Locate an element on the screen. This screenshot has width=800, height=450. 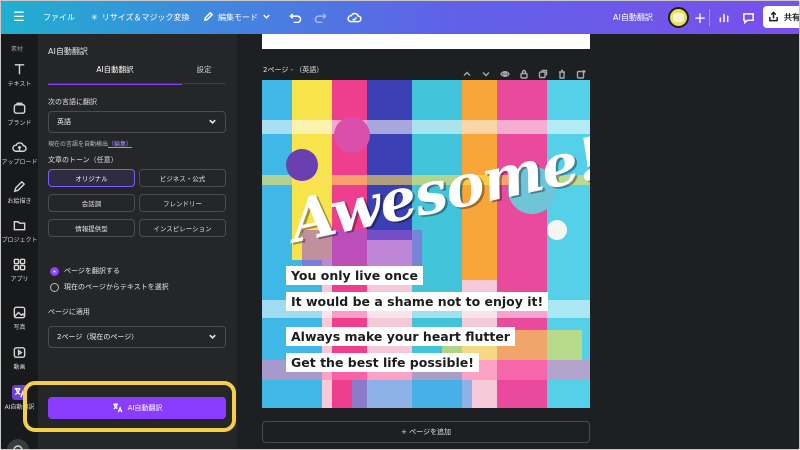
rail-item-label: お絵描き is located at coordinates (19, 201).